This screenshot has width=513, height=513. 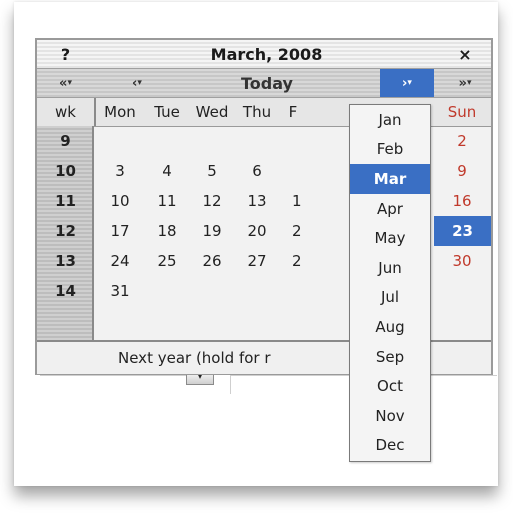 I want to click on next-year-button: » ▾, so click(x=465, y=83).